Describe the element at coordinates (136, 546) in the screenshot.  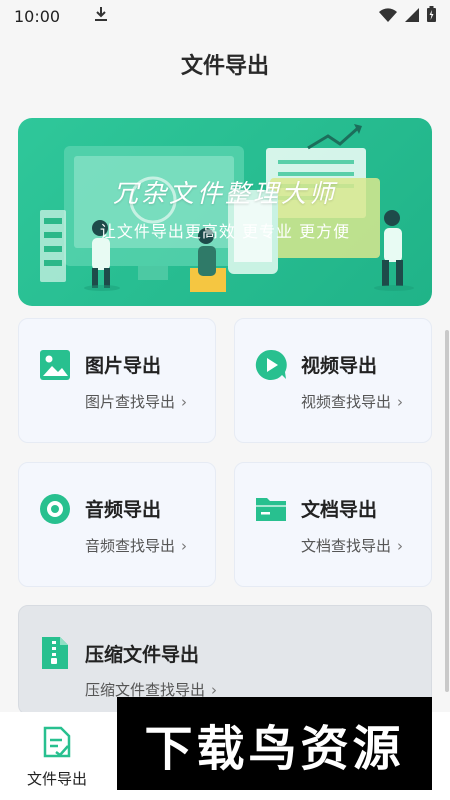
I see `card-subtitle: 音频查找导出 ›` at that location.